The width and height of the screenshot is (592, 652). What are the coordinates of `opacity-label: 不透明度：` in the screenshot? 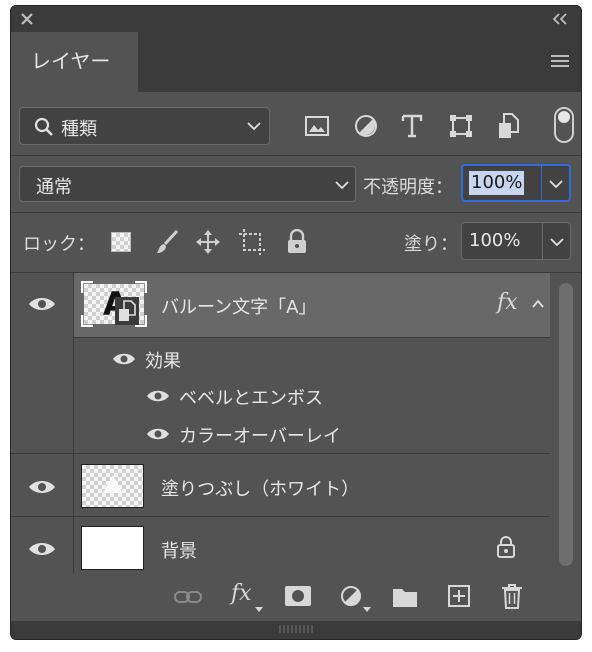 It's located at (408, 187).